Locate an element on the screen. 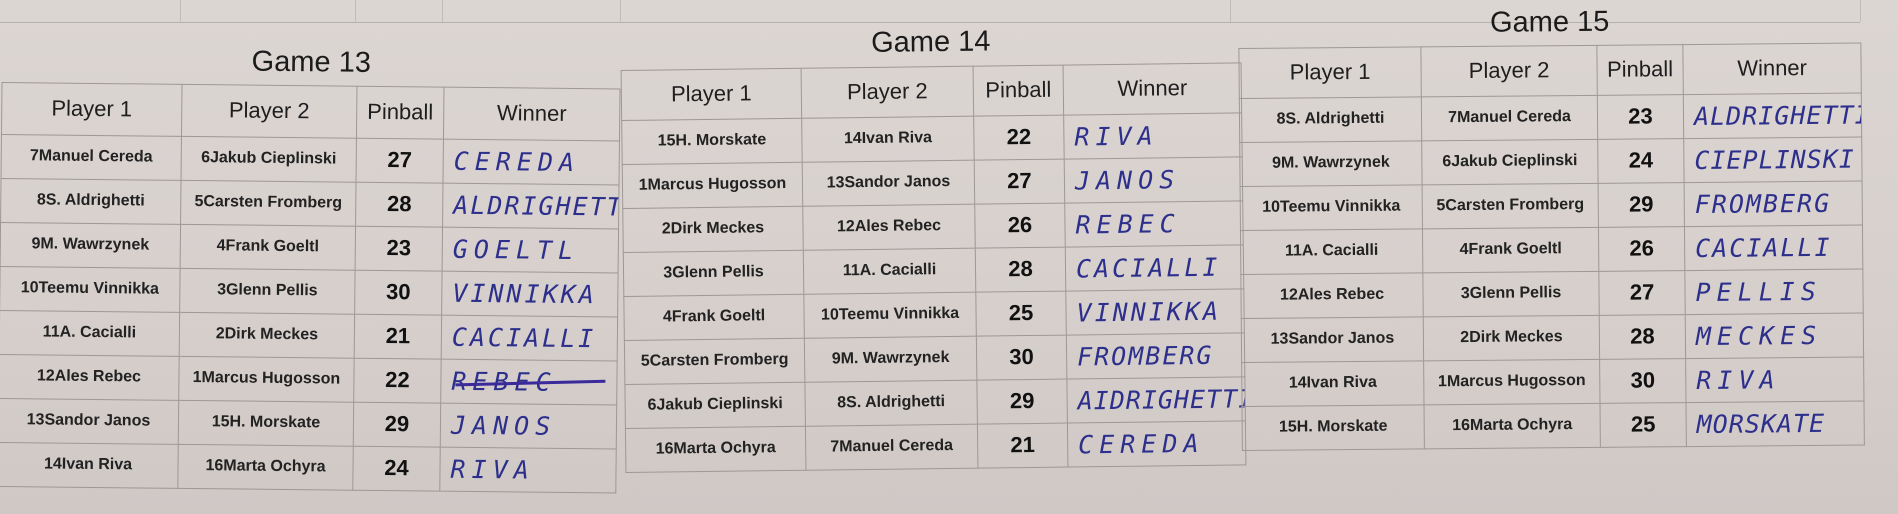 The image size is (1898, 514). winner-cell: JANOS is located at coordinates (1153, 179).